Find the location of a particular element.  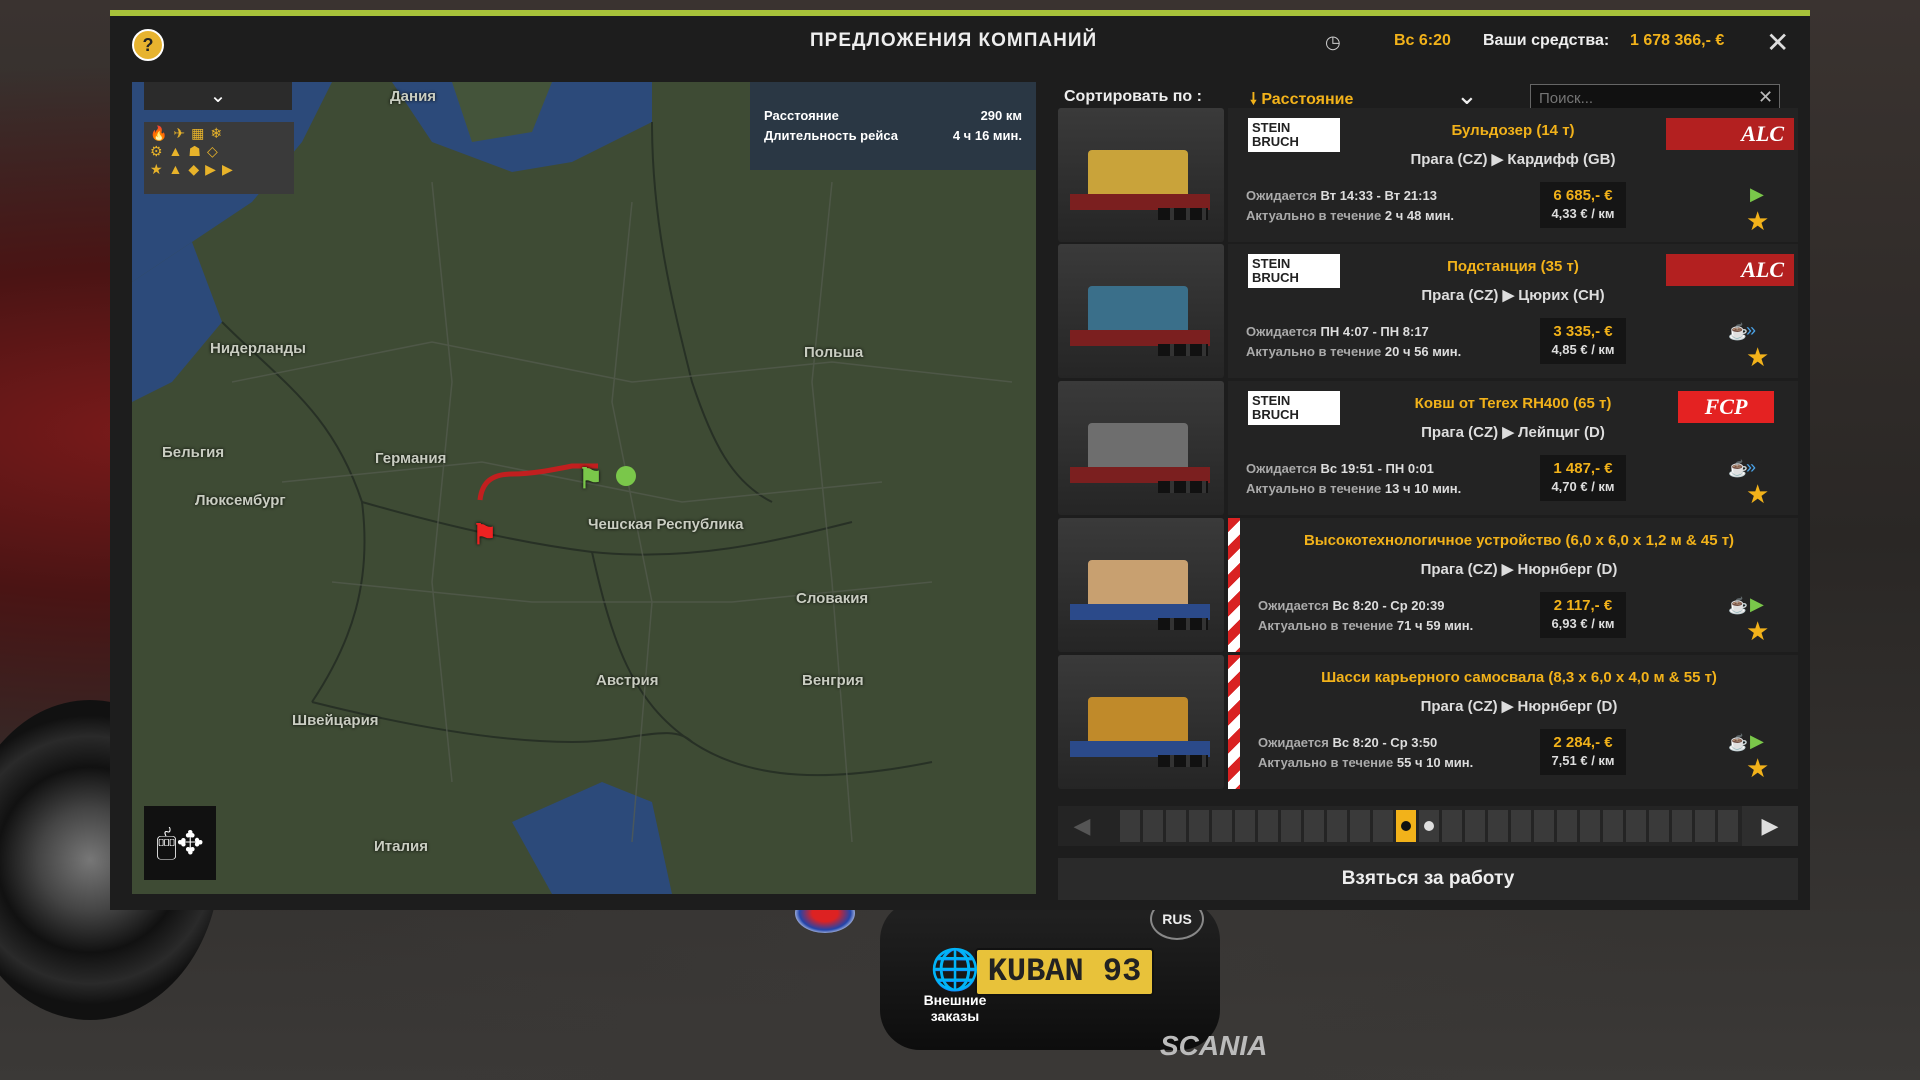

expected-time: Ожидается Вт 14:33 - Вт 21:13 is located at coordinates (1341, 195).